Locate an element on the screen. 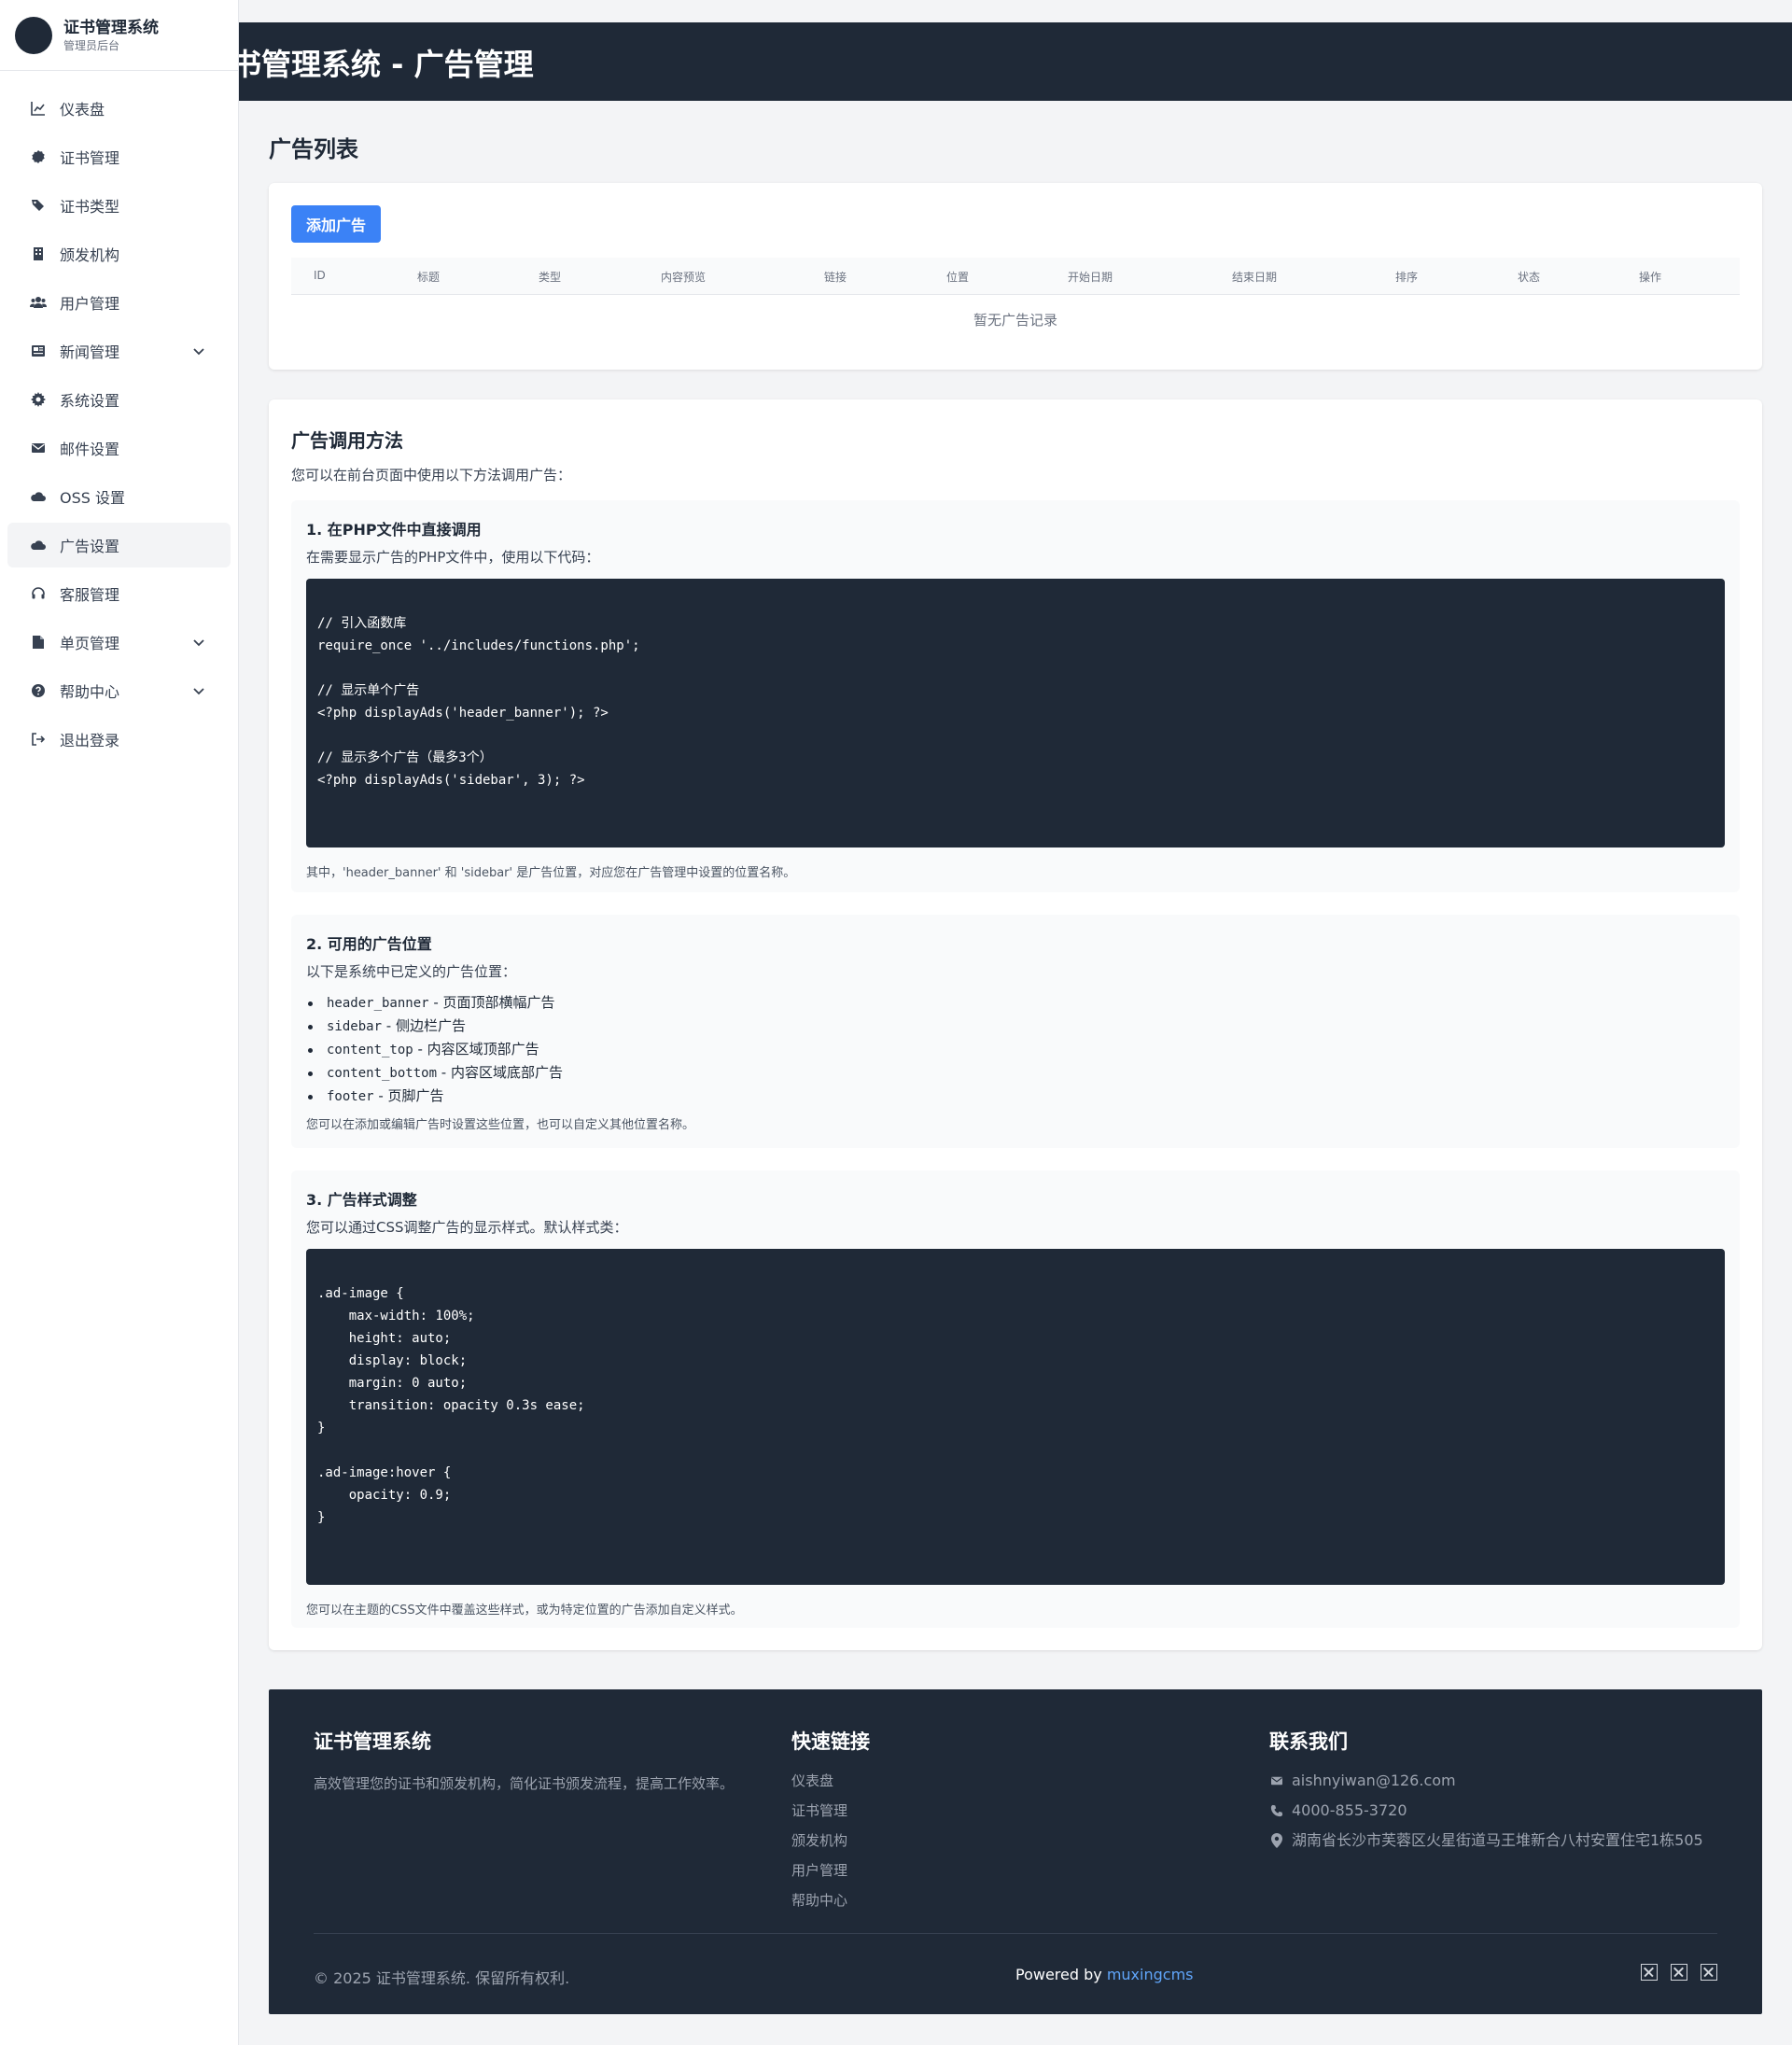 The height and width of the screenshot is (2045, 1792). footer-link-issuers: 颁发机构 is located at coordinates (830, 1841).